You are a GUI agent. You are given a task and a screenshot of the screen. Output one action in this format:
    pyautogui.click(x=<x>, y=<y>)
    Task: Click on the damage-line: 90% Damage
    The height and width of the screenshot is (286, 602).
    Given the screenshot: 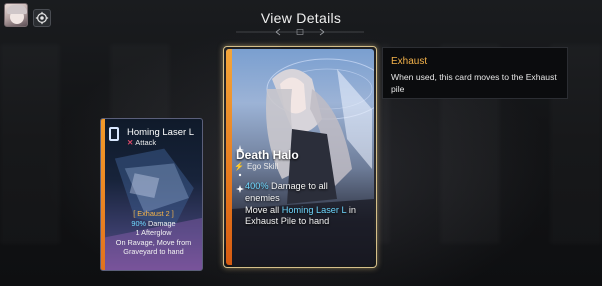 What is the action you would take?
    pyautogui.click(x=153, y=224)
    